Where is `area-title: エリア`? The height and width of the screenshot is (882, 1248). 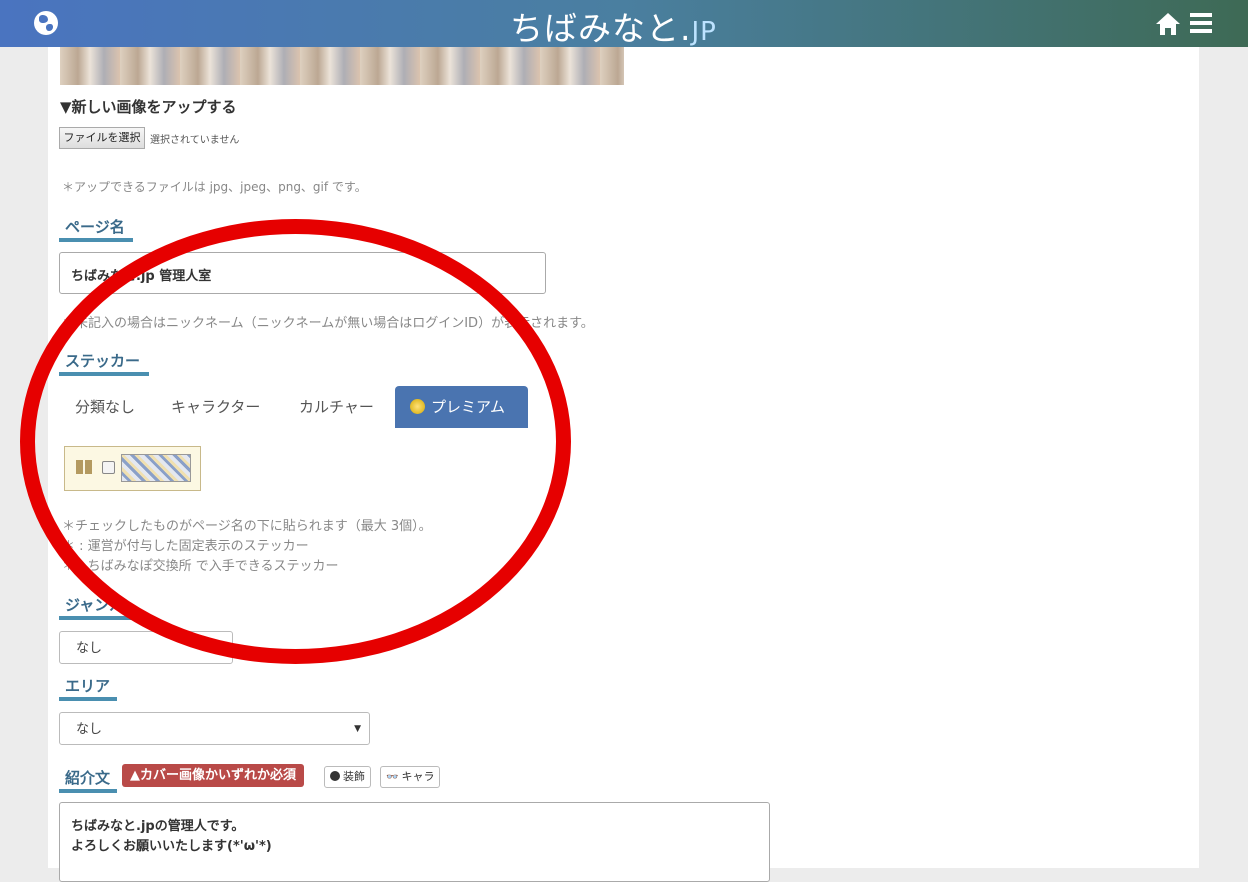 area-title: エリア is located at coordinates (88, 686).